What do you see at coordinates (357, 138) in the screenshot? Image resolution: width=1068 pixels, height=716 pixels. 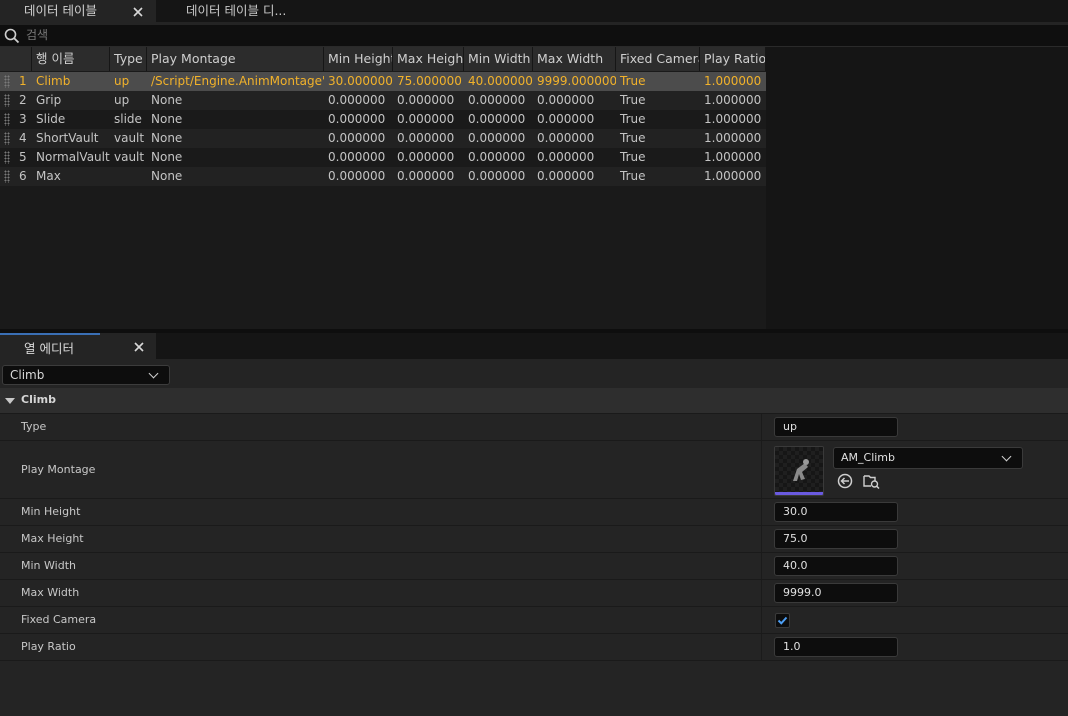 I see `min-height-cell: 0.000000` at bounding box center [357, 138].